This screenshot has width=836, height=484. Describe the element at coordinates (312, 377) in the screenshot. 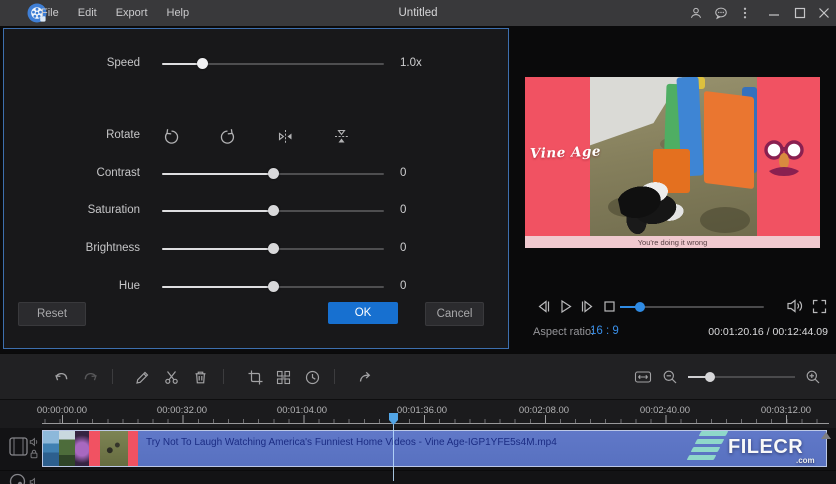

I see `duration-icon` at that location.